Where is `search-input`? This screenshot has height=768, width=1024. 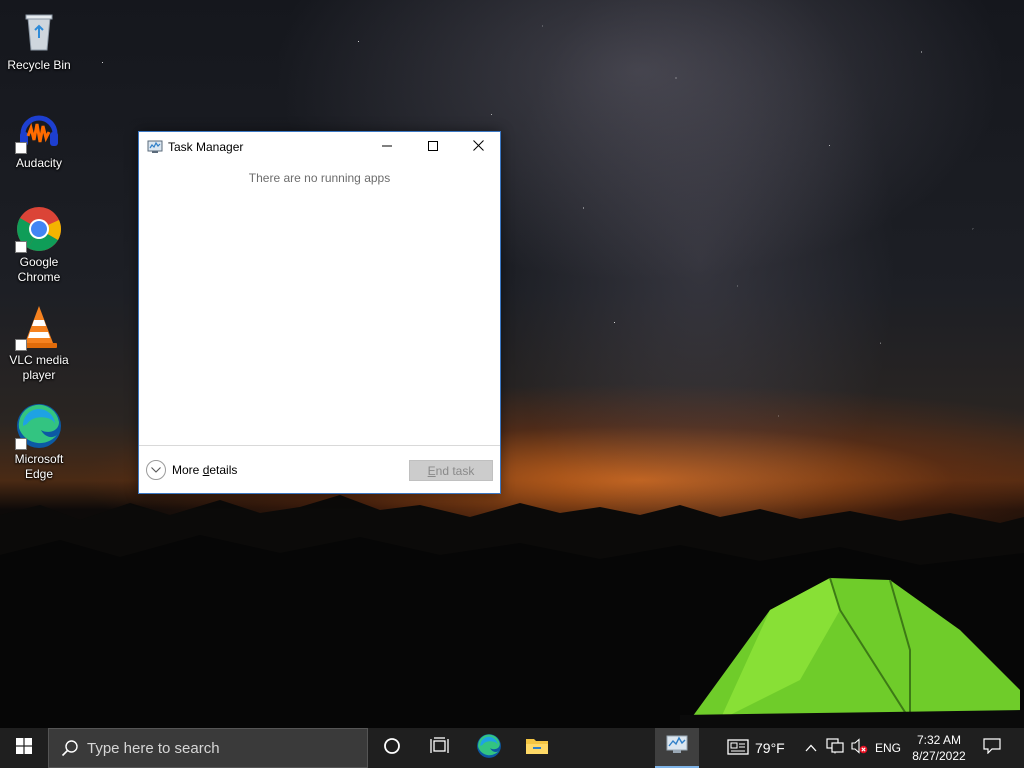 search-input is located at coordinates (217, 748).